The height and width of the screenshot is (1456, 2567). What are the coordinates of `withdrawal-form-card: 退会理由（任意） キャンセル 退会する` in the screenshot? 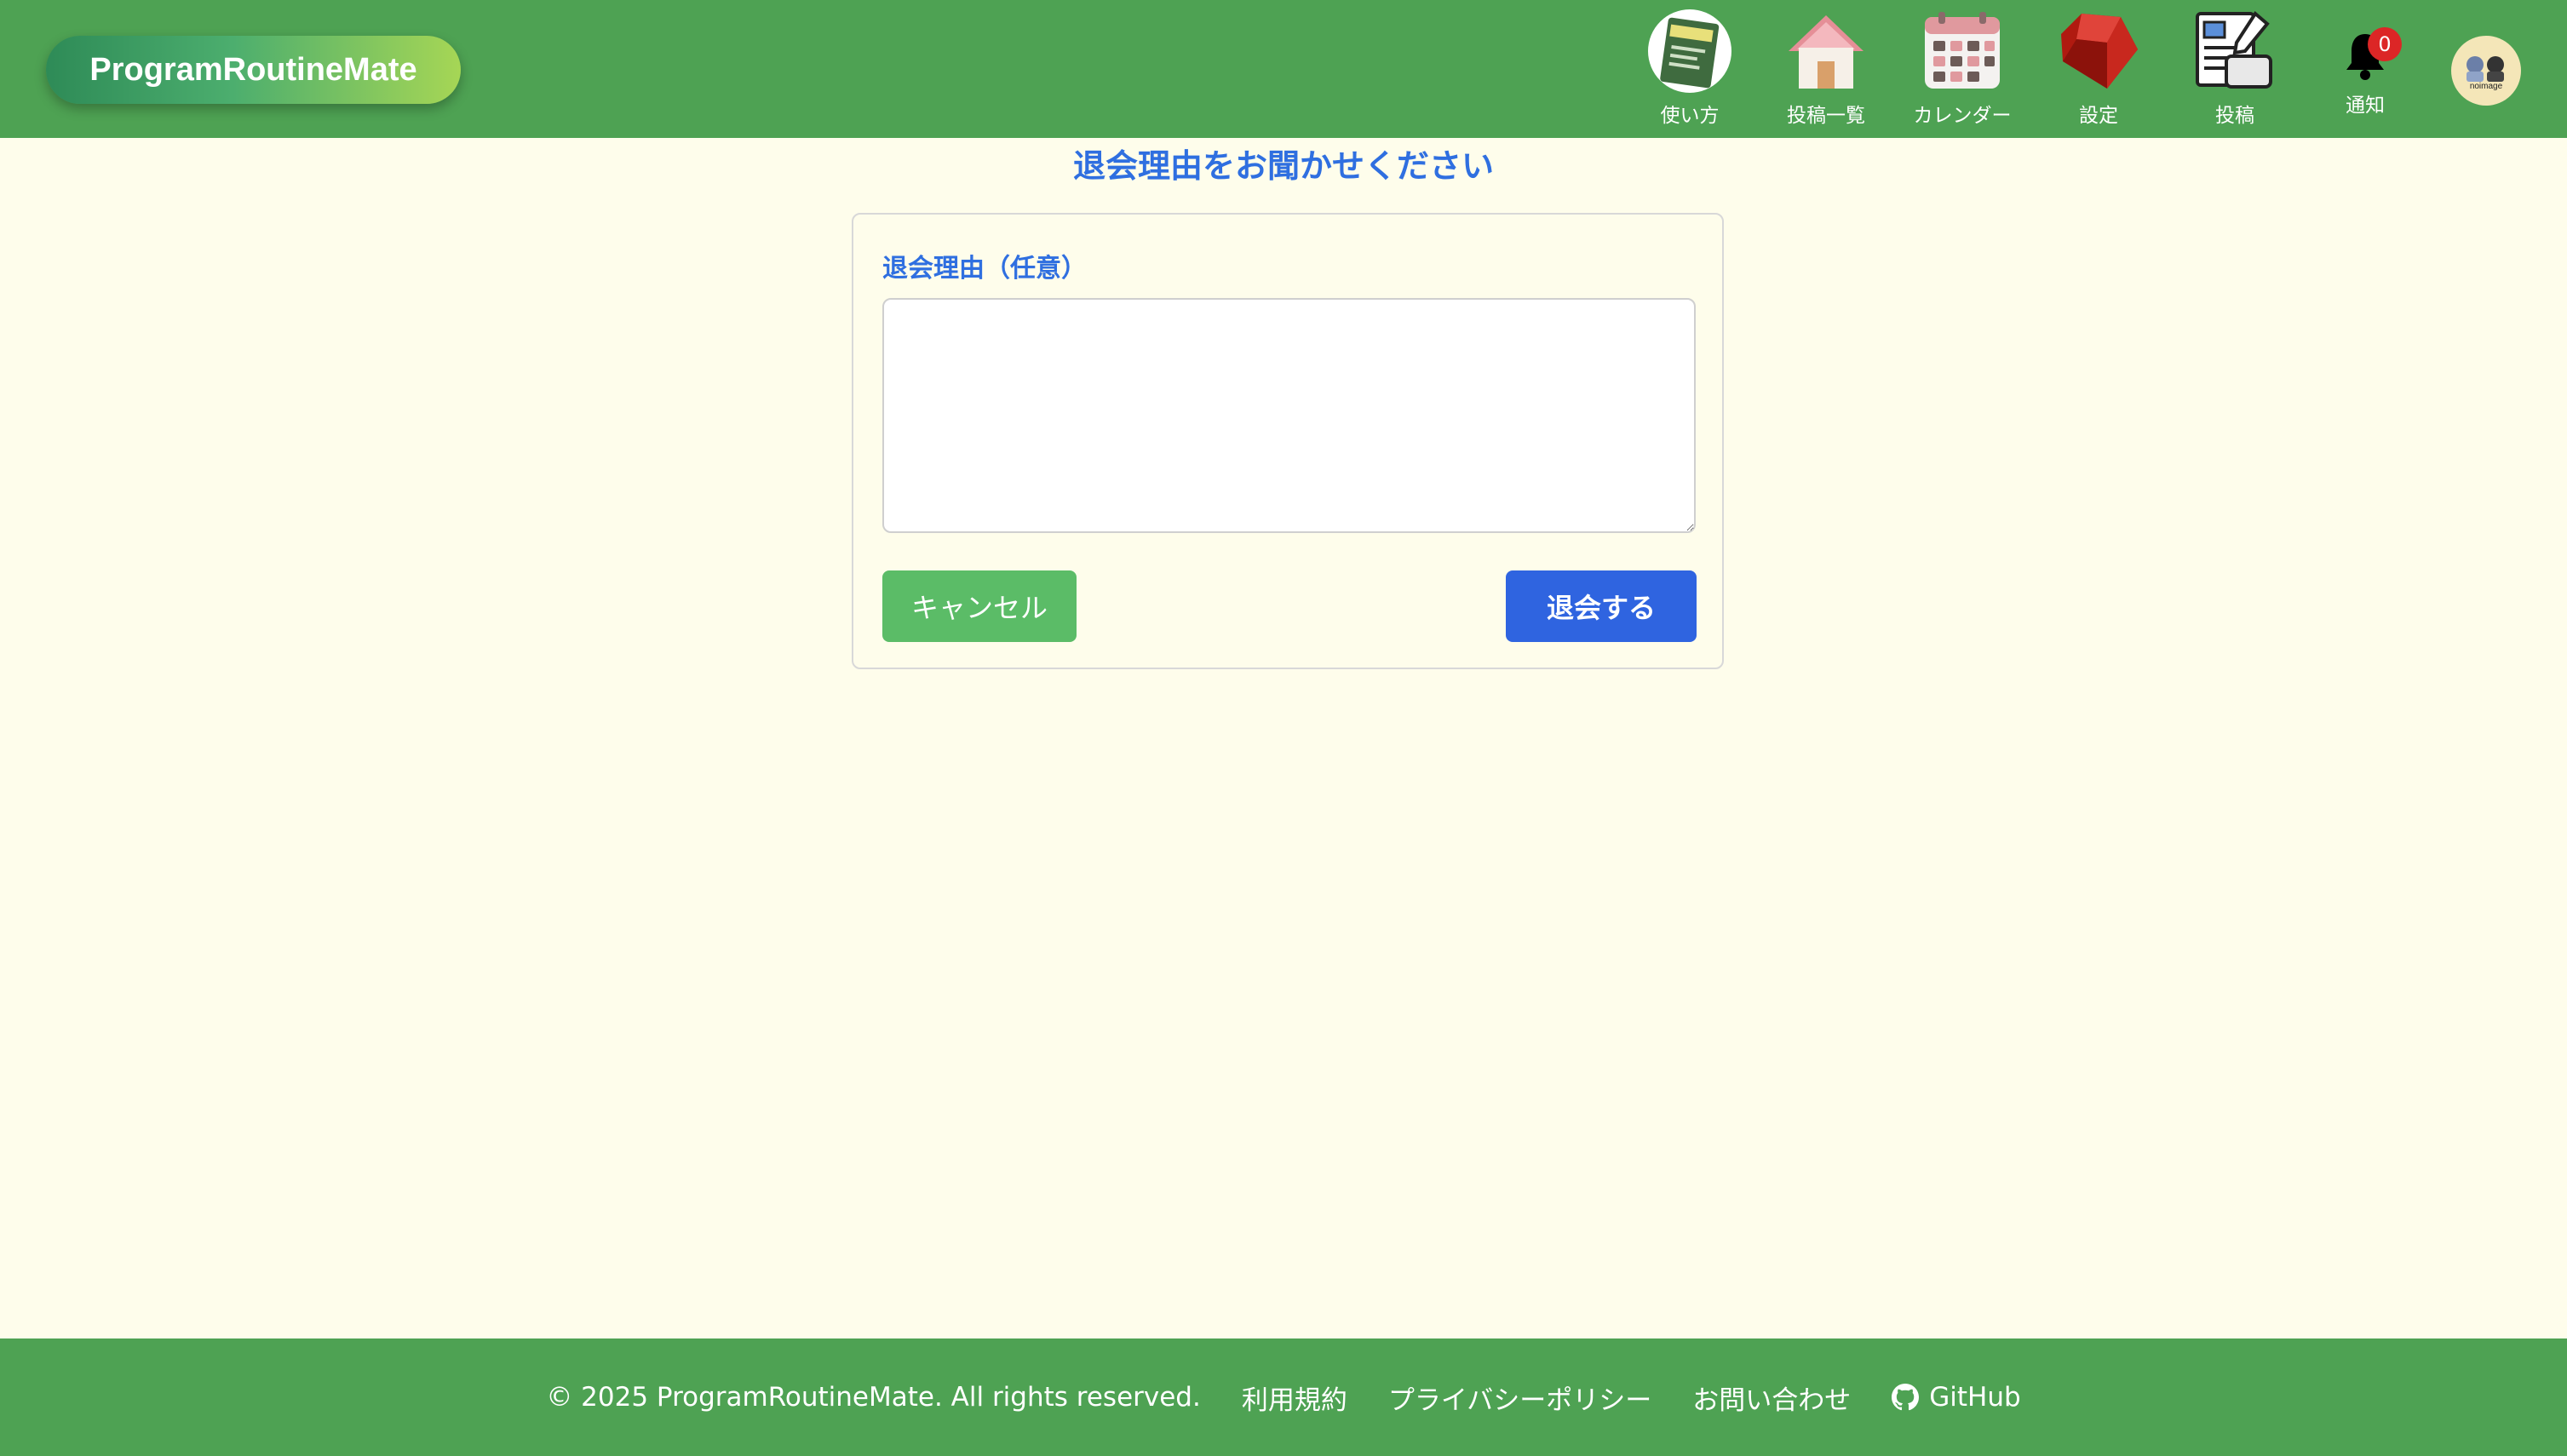 It's located at (1288, 441).